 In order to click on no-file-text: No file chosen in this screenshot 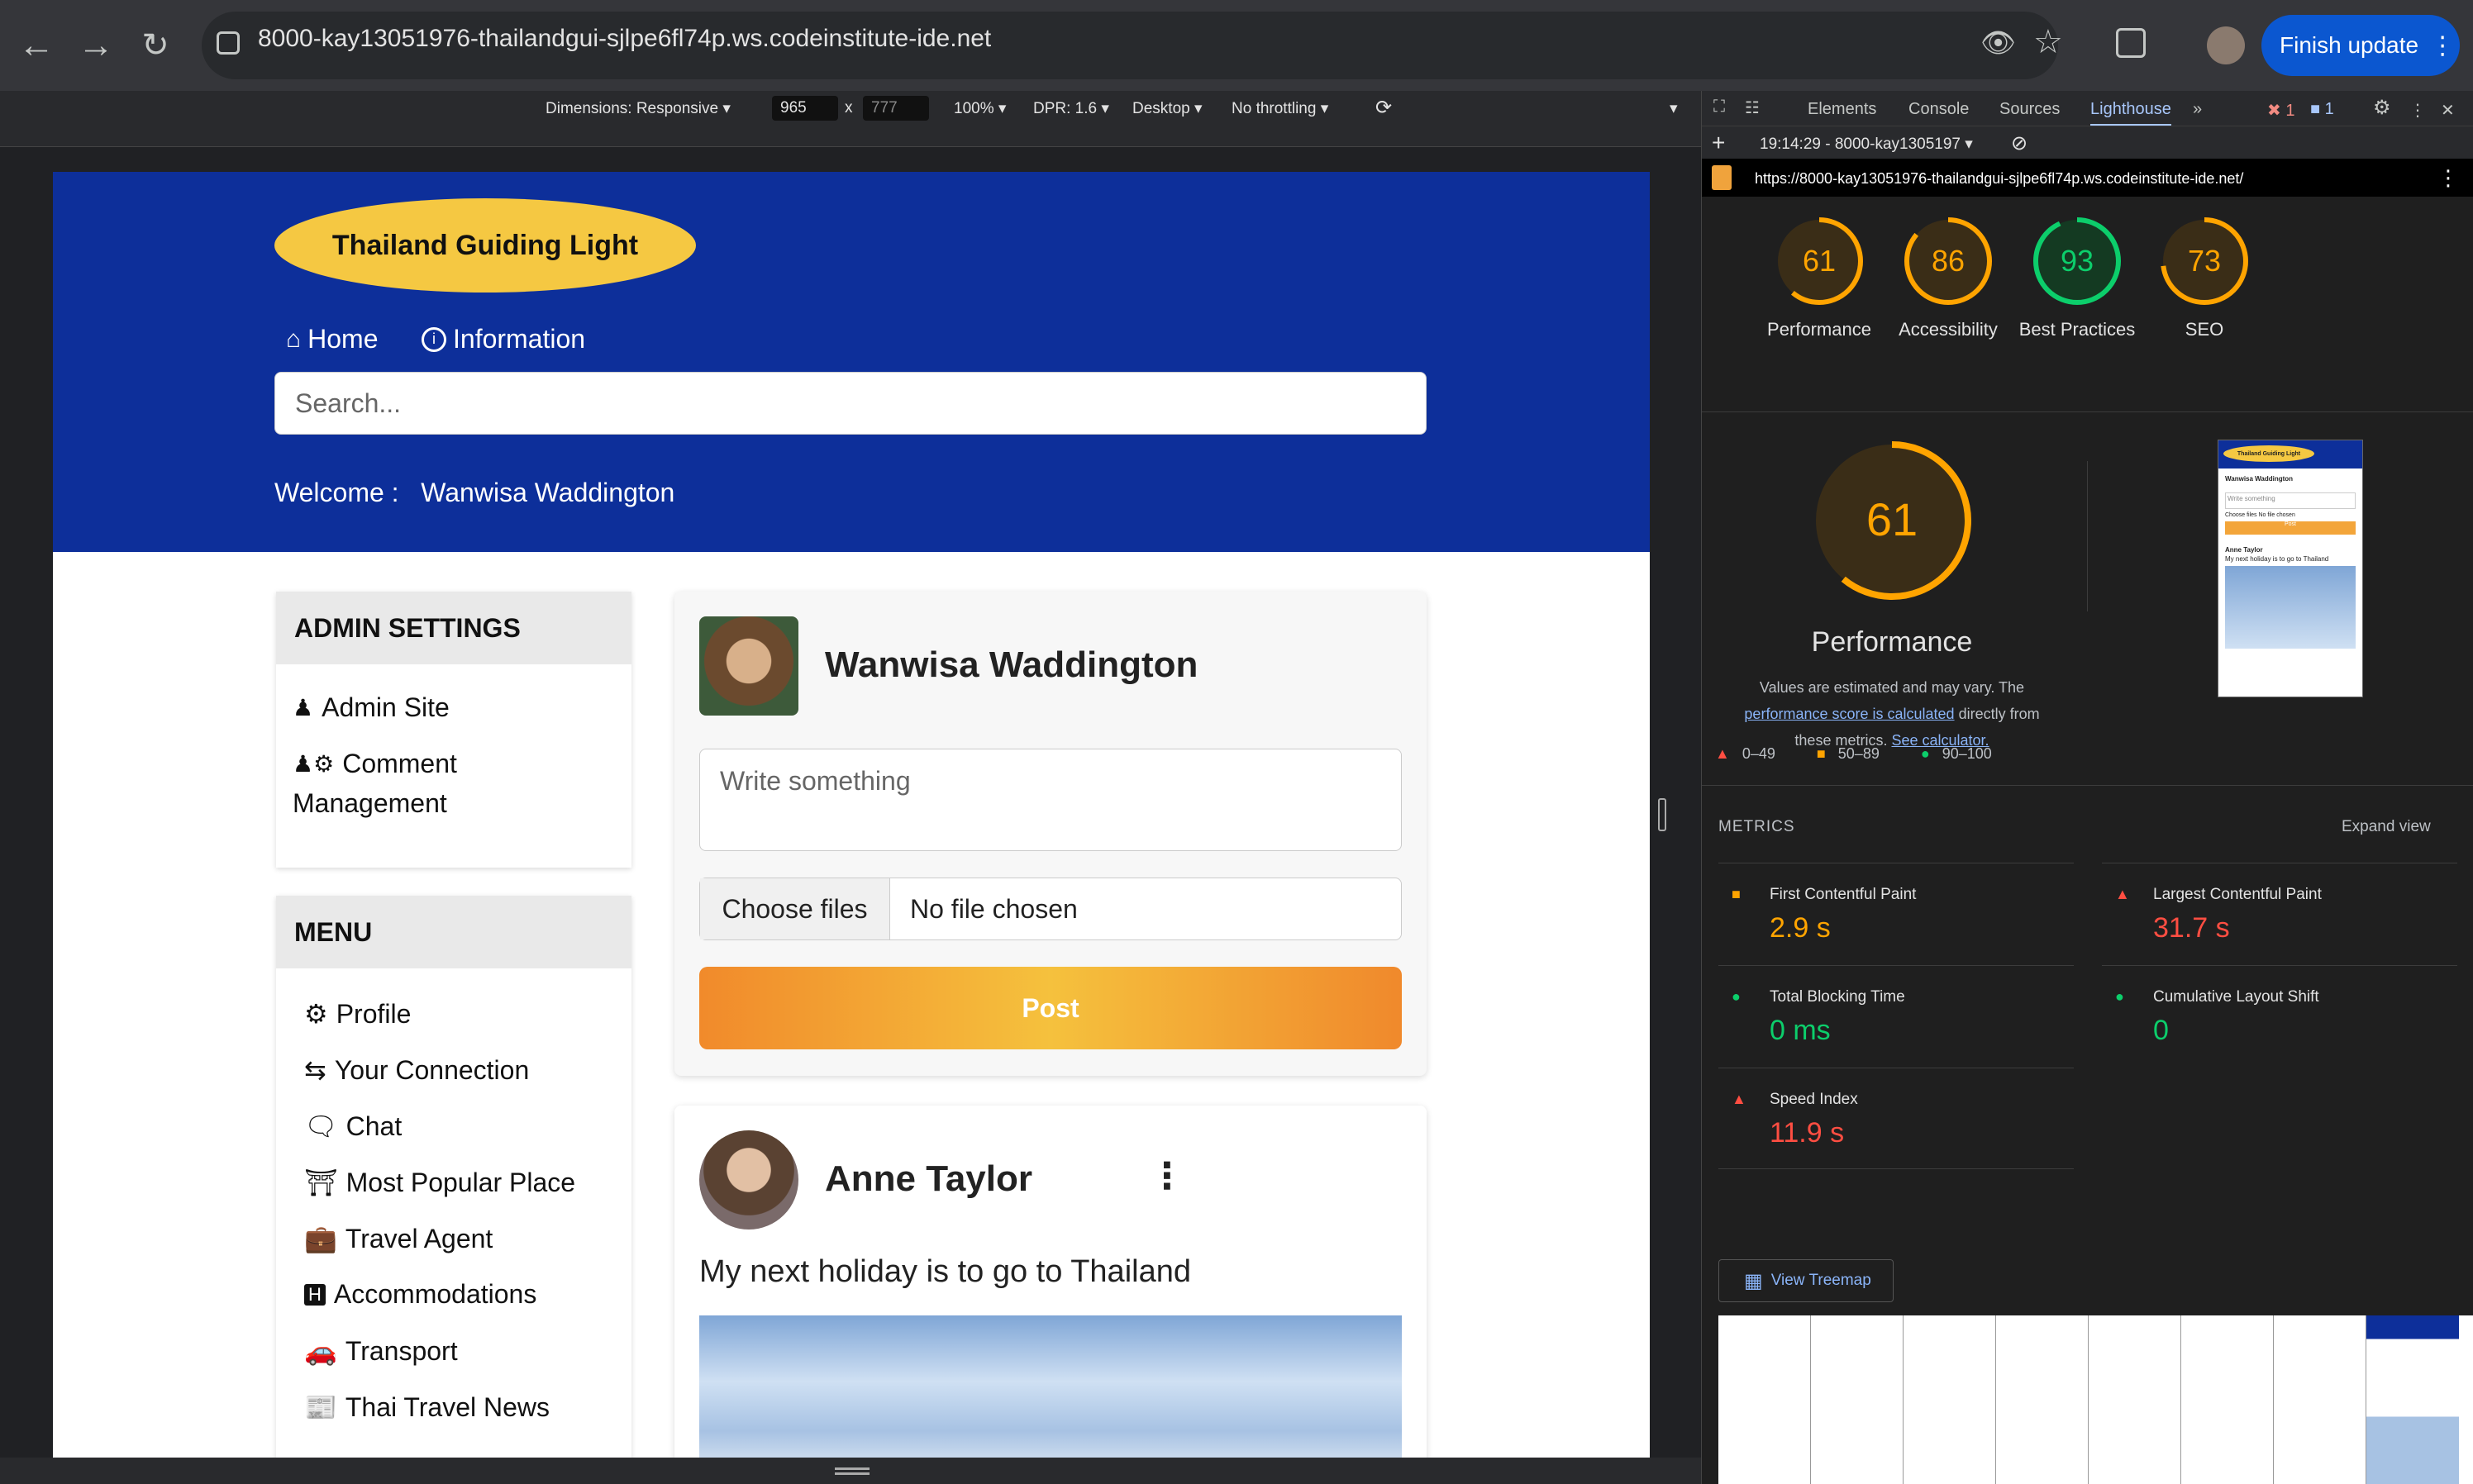, I will do `click(994, 908)`.